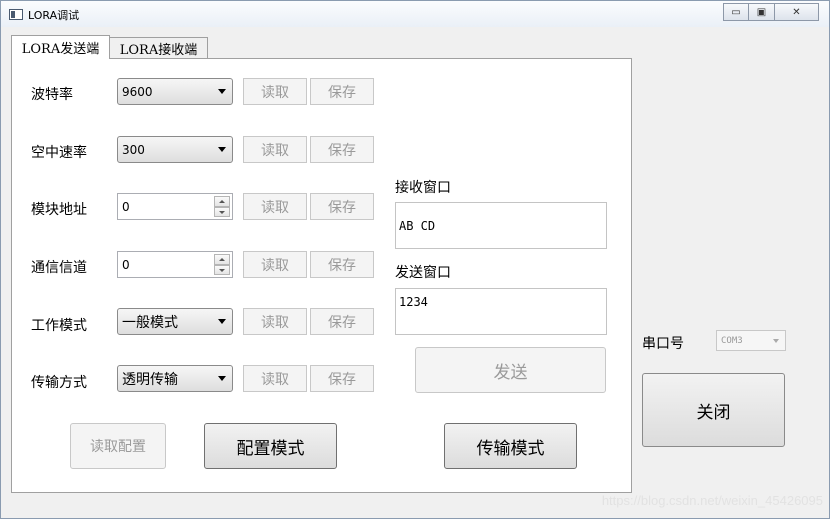 Image resolution: width=830 pixels, height=519 pixels. I want to click on config-mode-button: 配置模式, so click(270, 446).